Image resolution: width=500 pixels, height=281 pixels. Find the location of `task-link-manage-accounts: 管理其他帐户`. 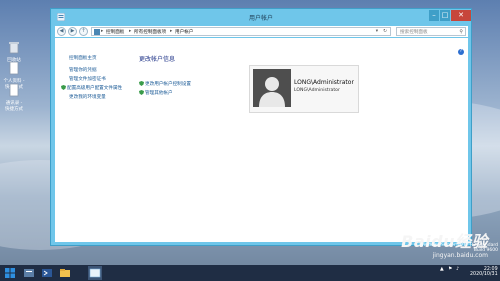

task-link-manage-accounts: 管理其他帐户 is located at coordinates (156, 93).